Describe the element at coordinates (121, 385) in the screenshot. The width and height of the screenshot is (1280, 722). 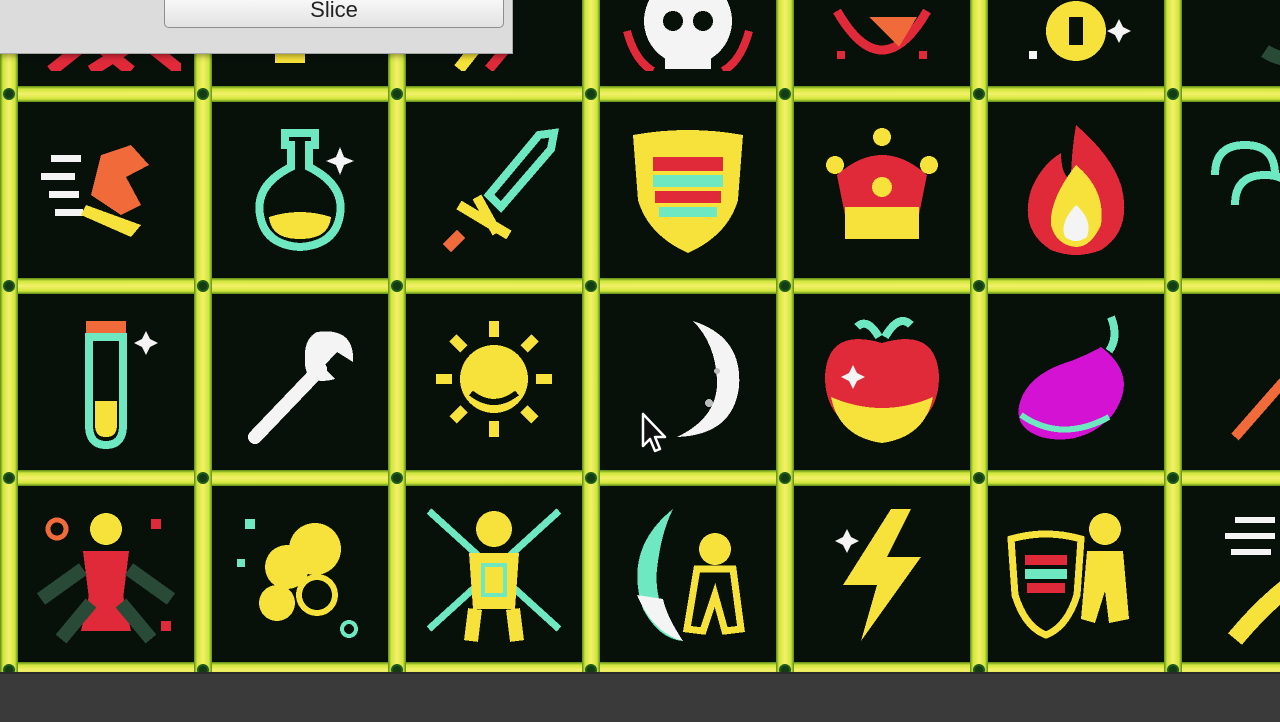
I see `test-tube-potion-icon` at that location.